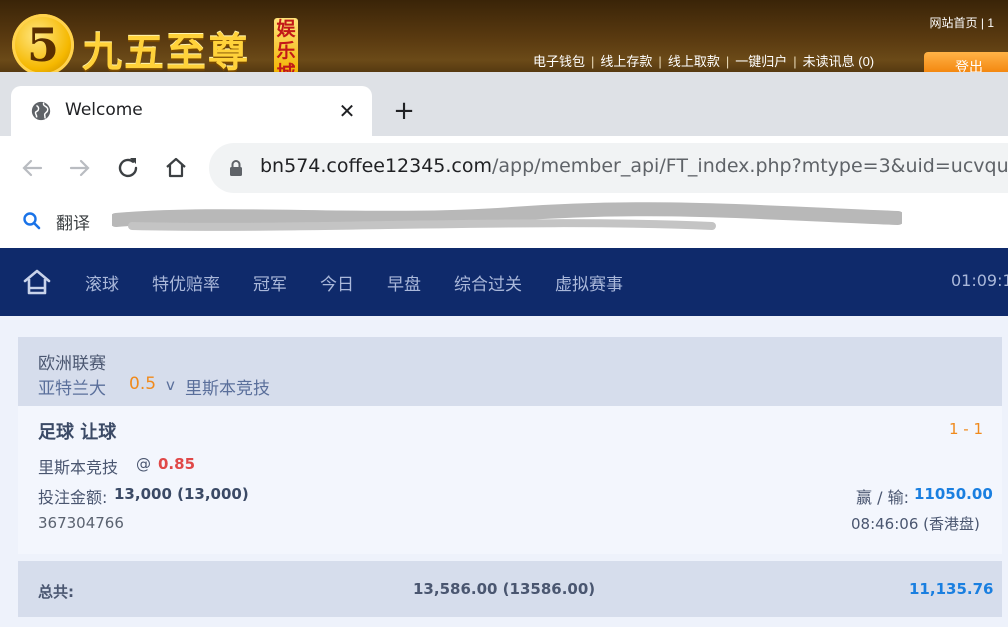 The image size is (1008, 627). I want to click on house-icon, so click(37, 282).